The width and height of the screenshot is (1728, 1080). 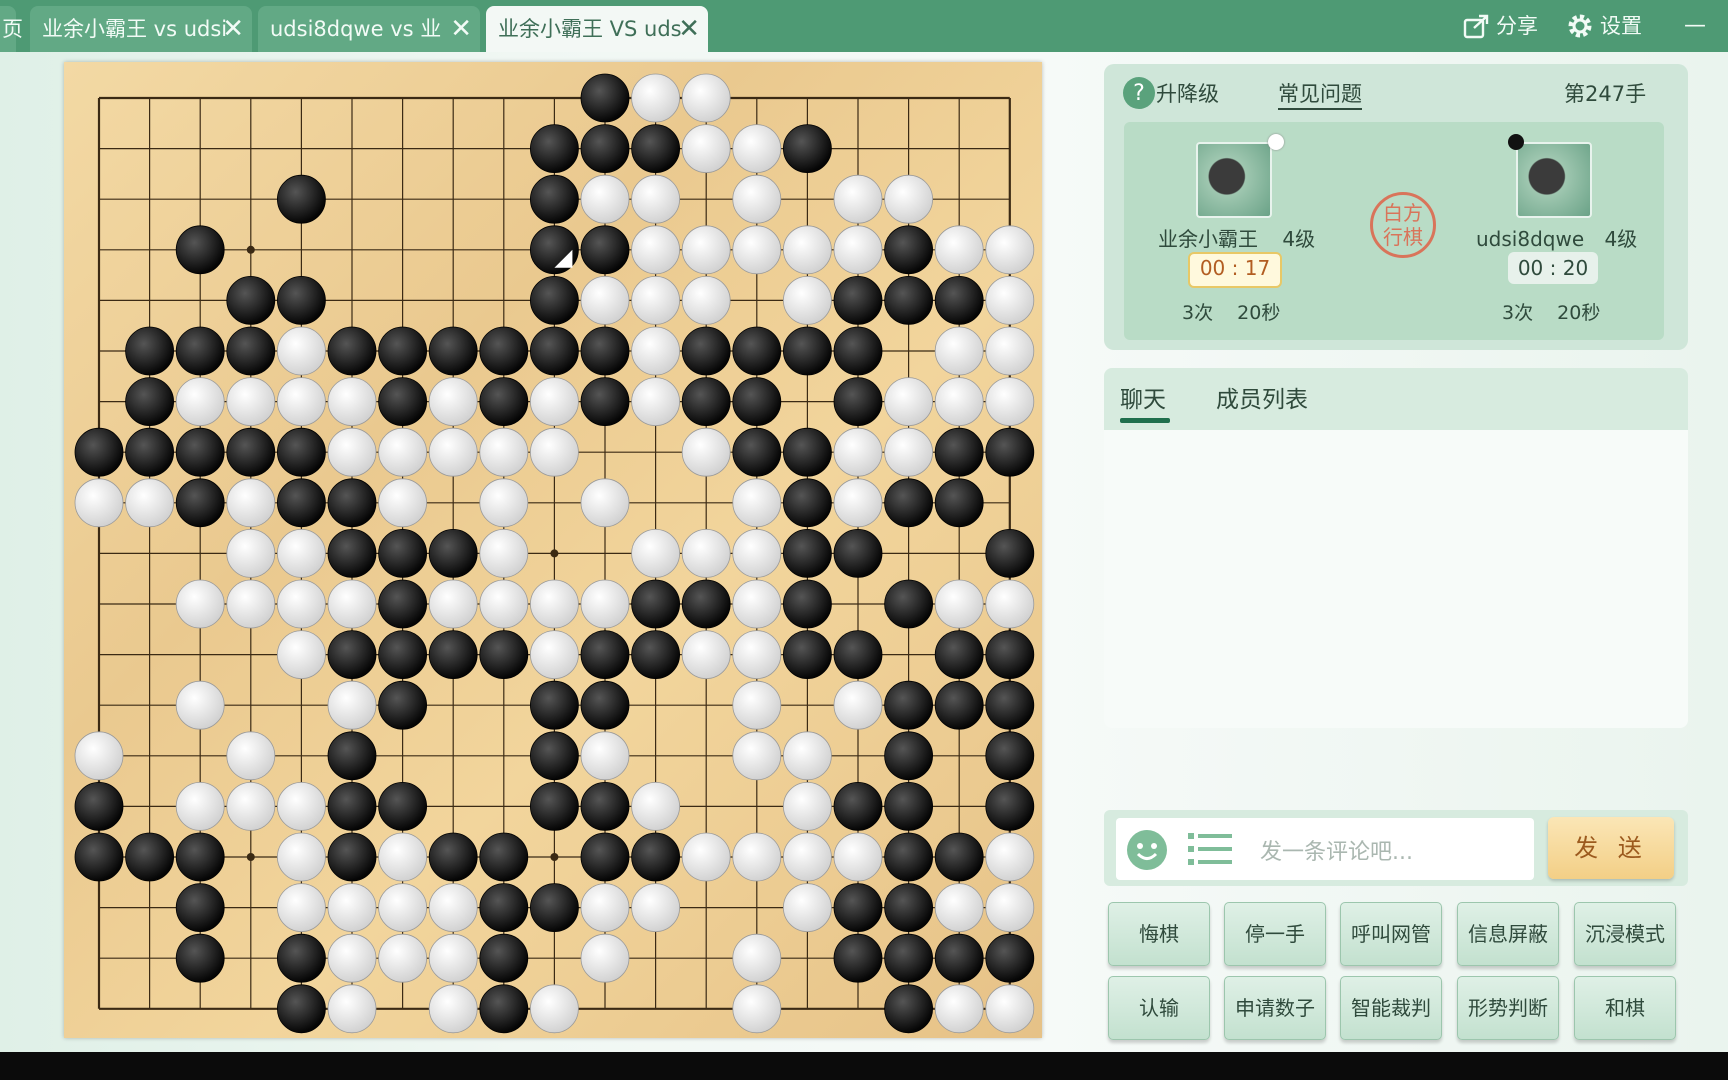 I want to click on send-button: 发 送, so click(x=1611, y=848).